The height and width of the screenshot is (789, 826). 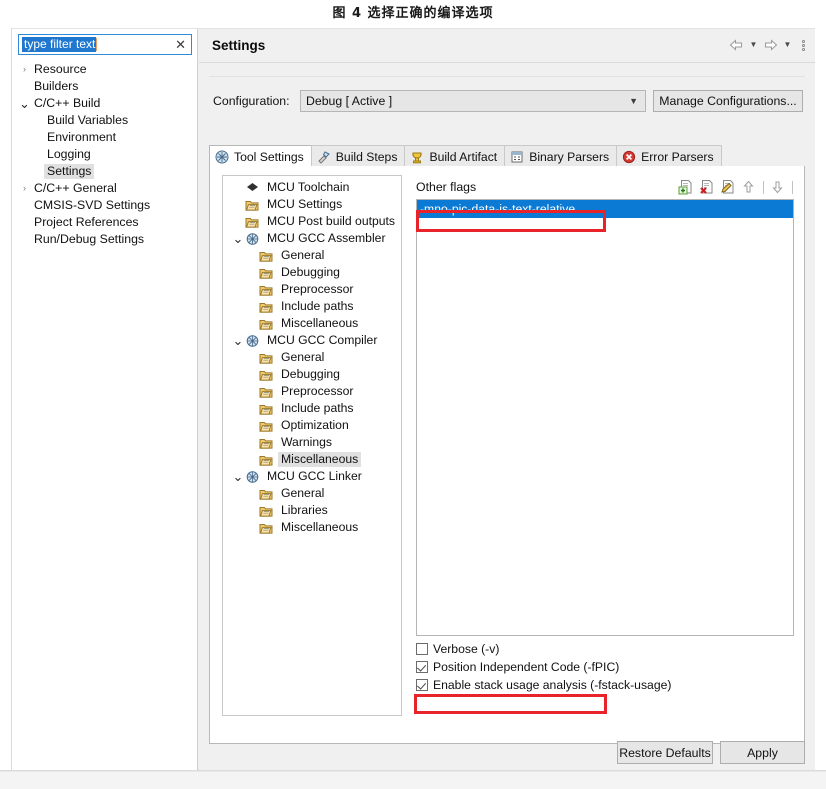 I want to click on tool-tree-item: ⌄ MCU GCC Compiler, so click(x=312, y=340).